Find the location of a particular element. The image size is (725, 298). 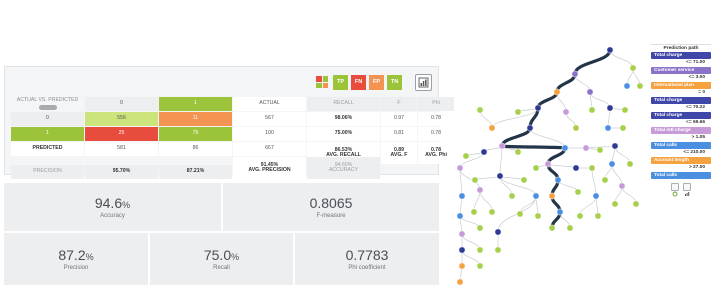

col-header-actual: ACTUAL is located at coordinates (269, 104).